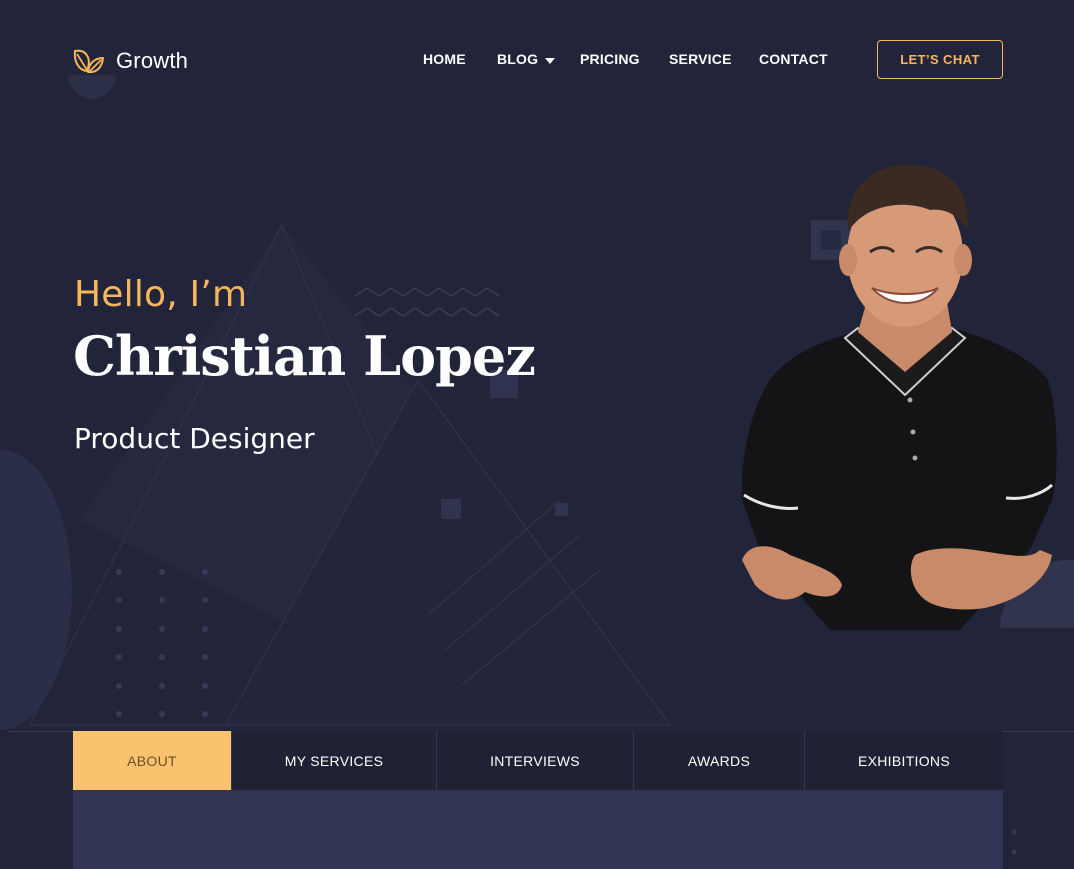  Describe the element at coordinates (152, 760) in the screenshot. I see `tab-about: ABOUT` at that location.